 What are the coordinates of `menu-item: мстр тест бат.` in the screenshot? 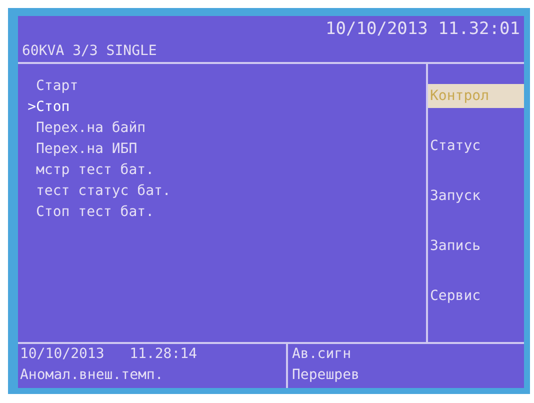 It's located at (88, 170).